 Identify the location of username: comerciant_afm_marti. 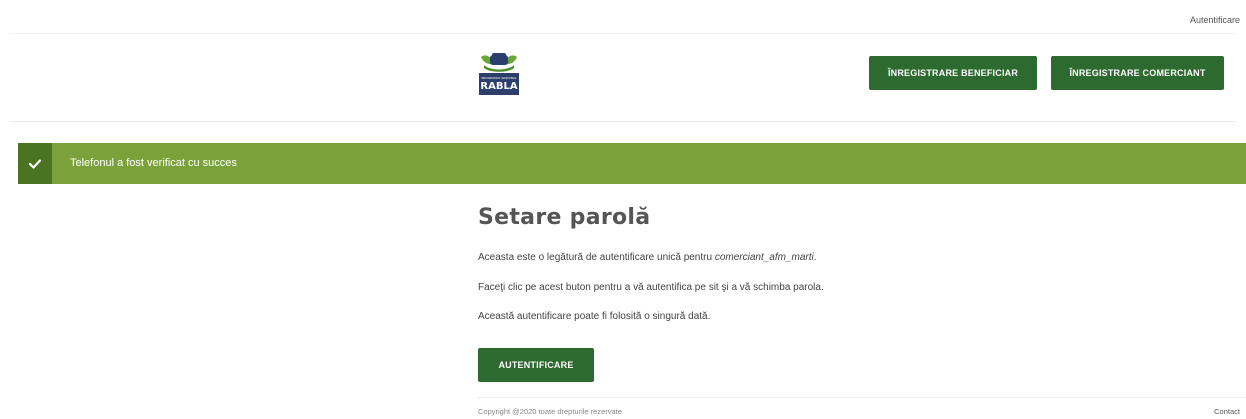
(764, 257).